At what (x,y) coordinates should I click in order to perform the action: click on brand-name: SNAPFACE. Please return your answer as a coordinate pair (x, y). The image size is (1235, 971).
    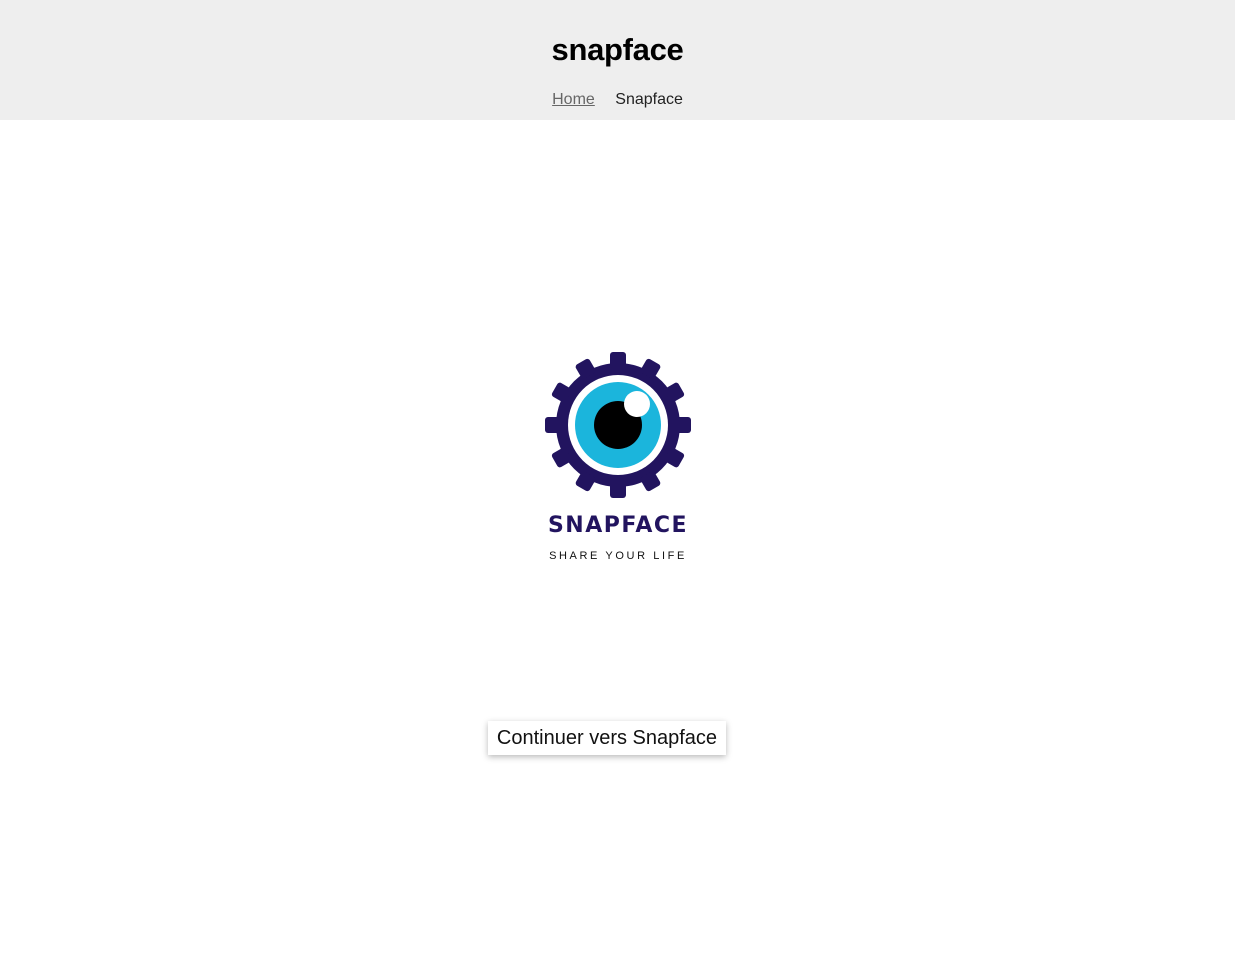
    Looking at the image, I should click on (618, 525).